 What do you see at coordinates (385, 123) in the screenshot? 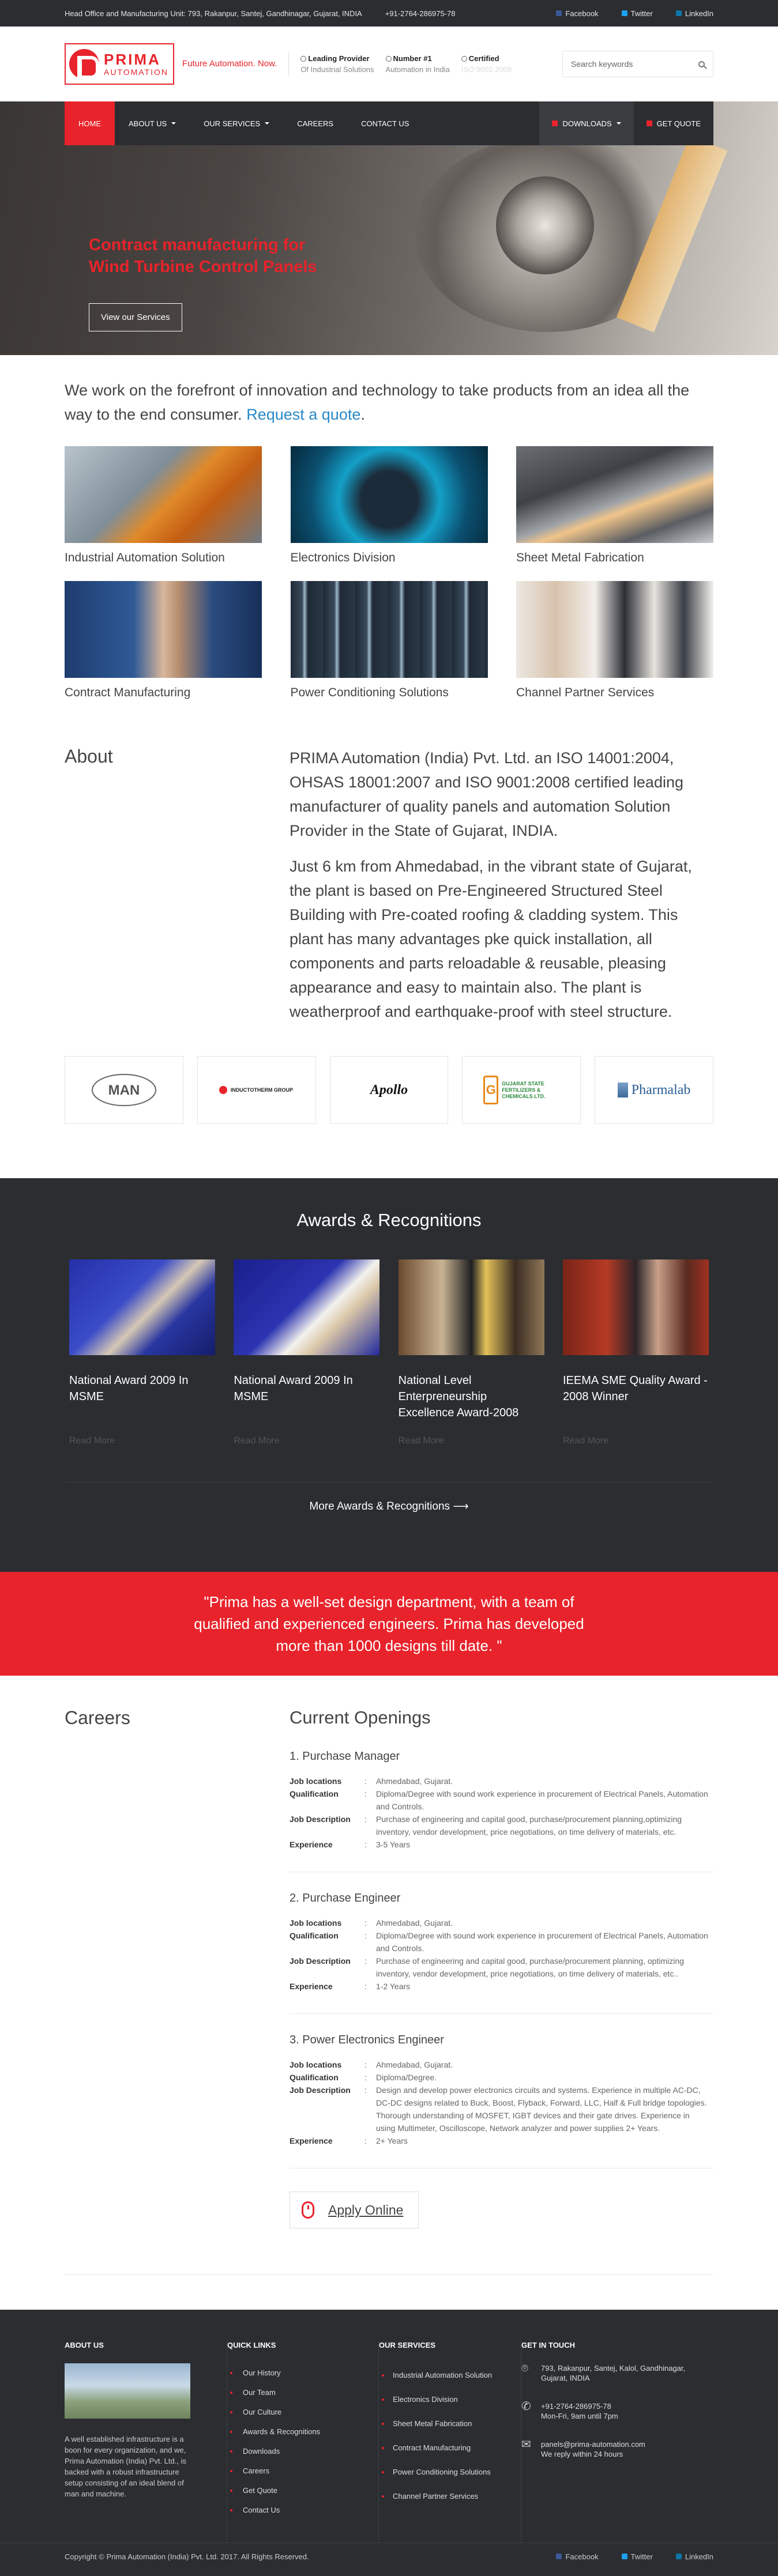
I see `nav-contact-us: CONTACT US` at bounding box center [385, 123].